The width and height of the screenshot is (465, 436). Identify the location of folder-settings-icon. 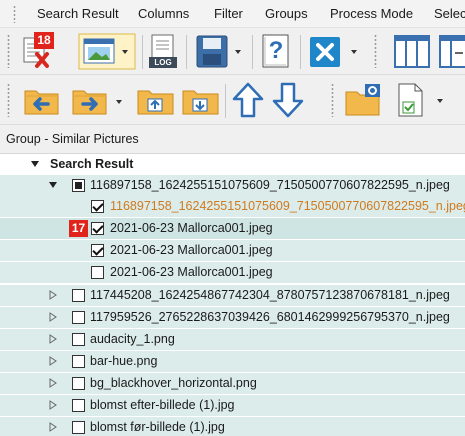
(362, 100).